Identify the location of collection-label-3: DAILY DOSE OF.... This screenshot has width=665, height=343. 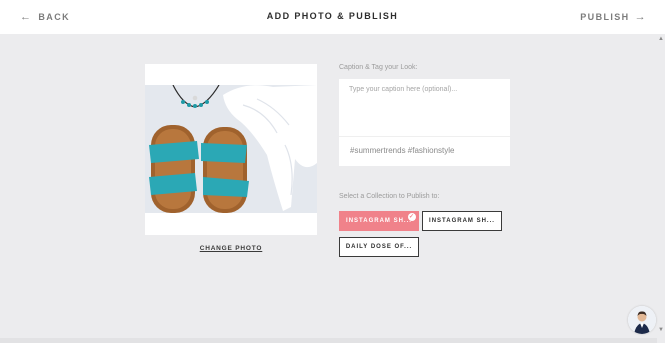
(379, 247).